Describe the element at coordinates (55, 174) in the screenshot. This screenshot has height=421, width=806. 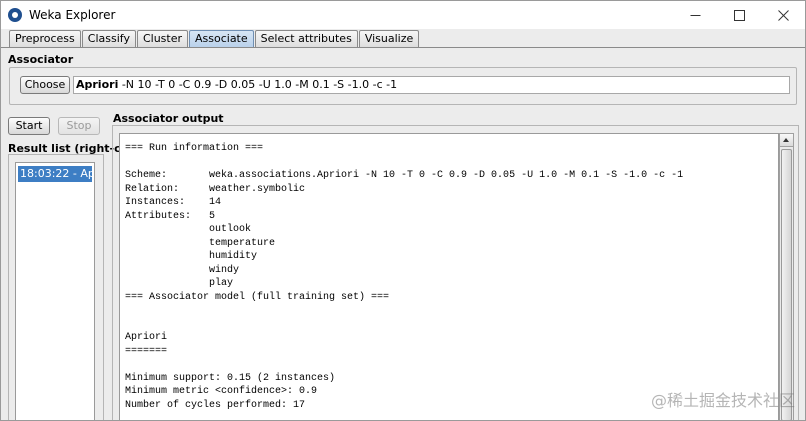
I see `result-list-item: 18:03:22 - Apriori` at that location.